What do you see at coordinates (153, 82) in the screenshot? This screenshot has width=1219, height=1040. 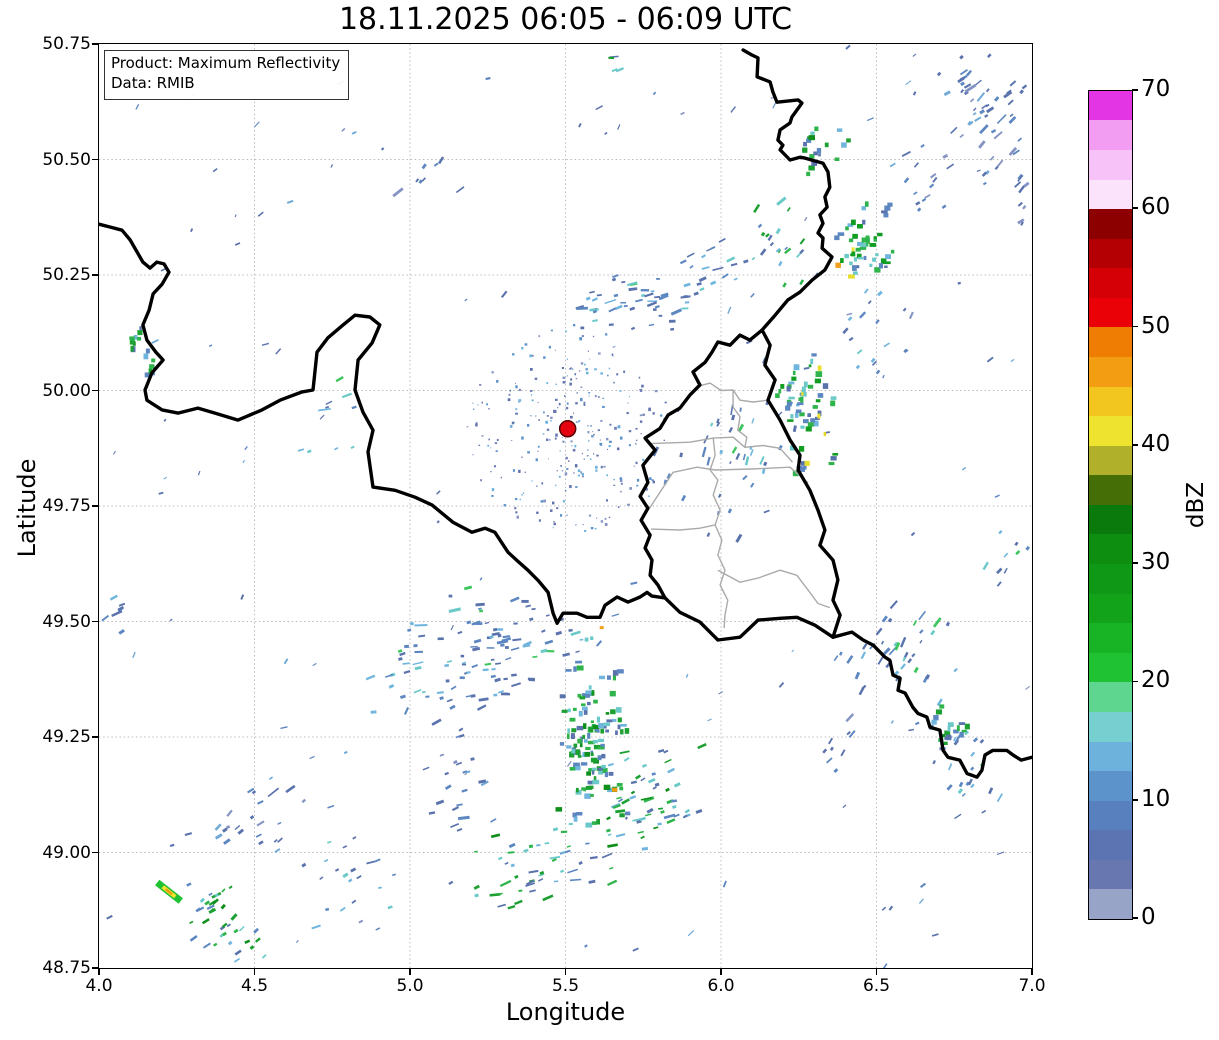 I see `data-source: Data: RMIB` at bounding box center [153, 82].